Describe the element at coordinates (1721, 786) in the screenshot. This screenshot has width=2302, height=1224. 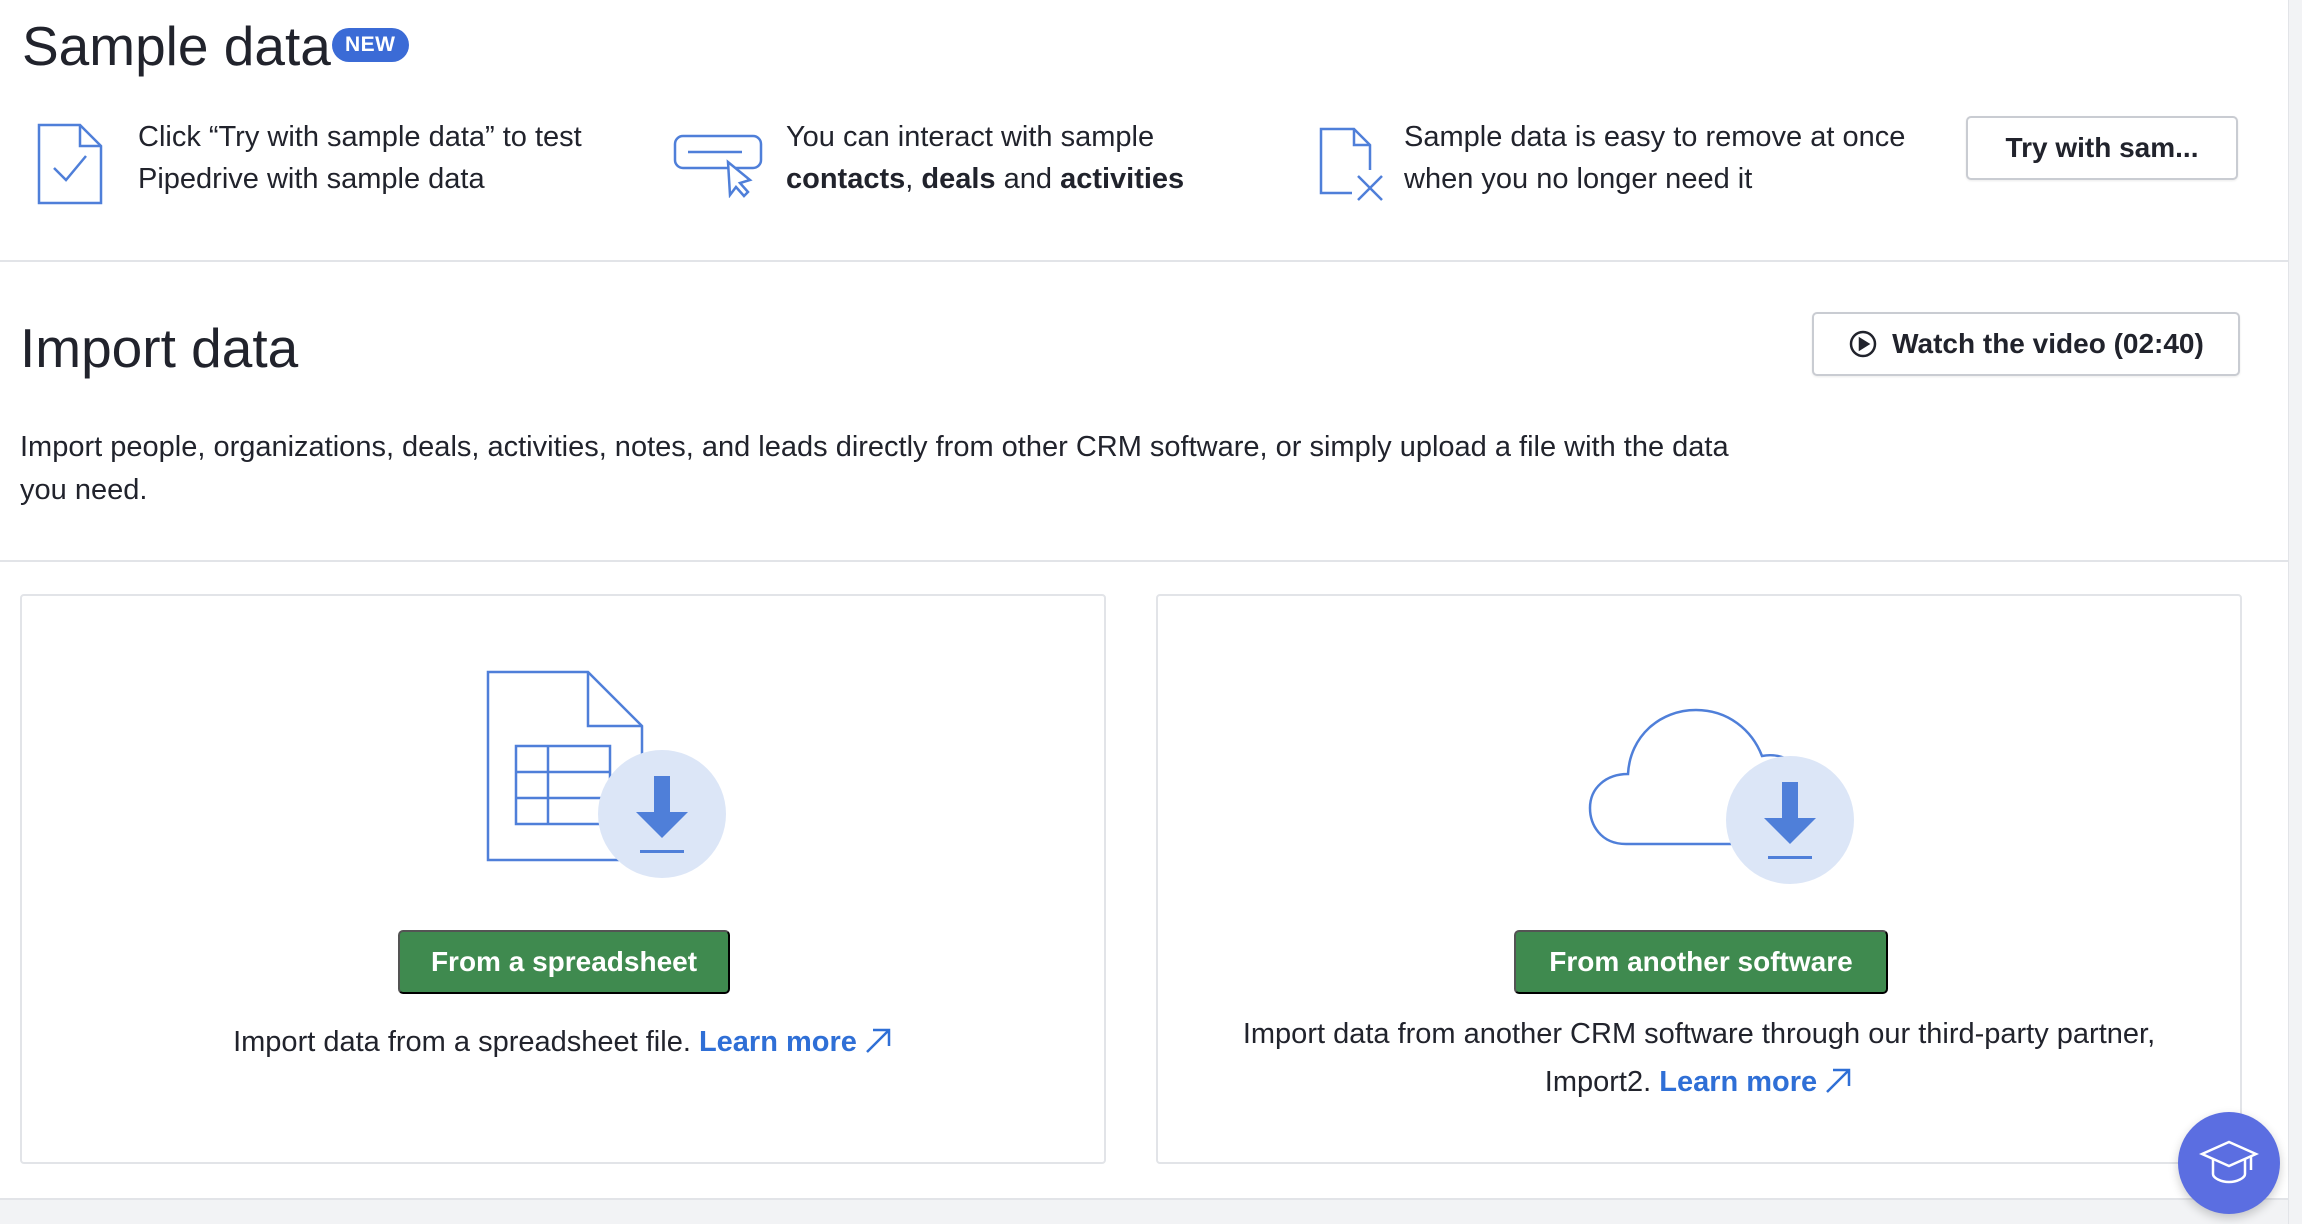
I see `cloud-download-icon` at that location.